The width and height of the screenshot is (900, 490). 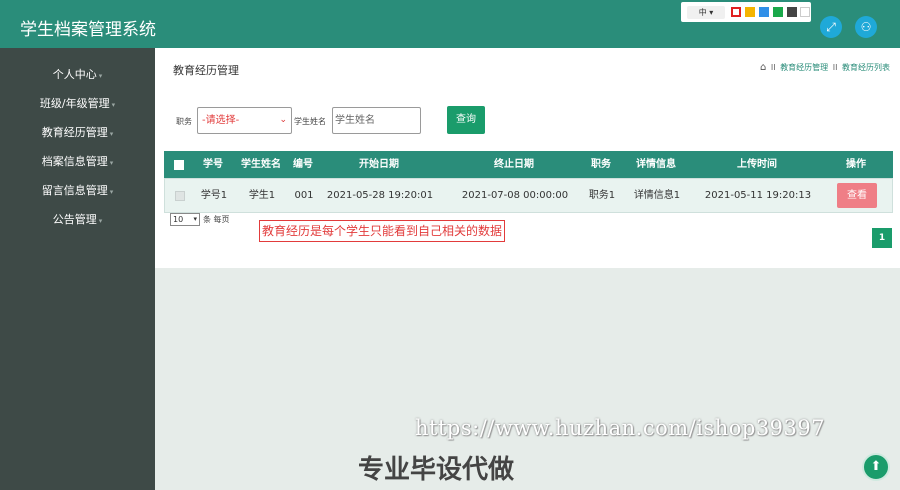 I want to click on role-label: 职务, so click(x=184, y=121).